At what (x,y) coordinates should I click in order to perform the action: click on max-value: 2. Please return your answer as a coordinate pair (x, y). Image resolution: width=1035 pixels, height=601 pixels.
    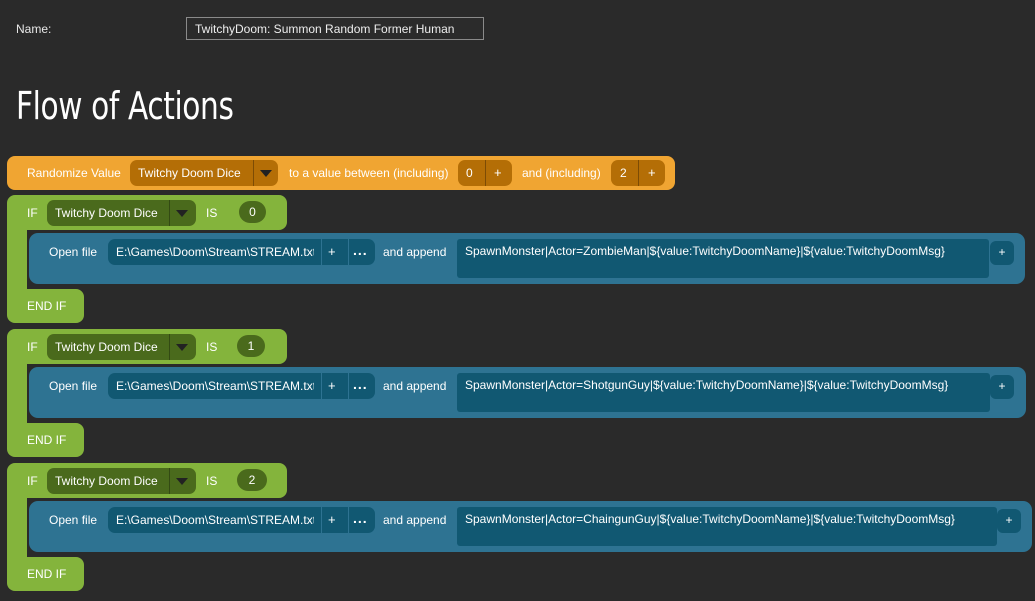
    Looking at the image, I should click on (623, 173).